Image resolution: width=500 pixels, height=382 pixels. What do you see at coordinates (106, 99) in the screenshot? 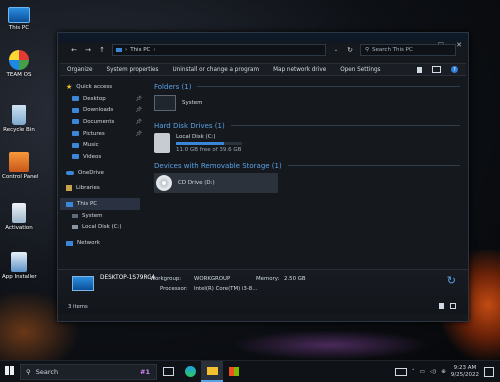
I see `sidebar-item-desktop: Desktop 📌︎` at bounding box center [106, 99].